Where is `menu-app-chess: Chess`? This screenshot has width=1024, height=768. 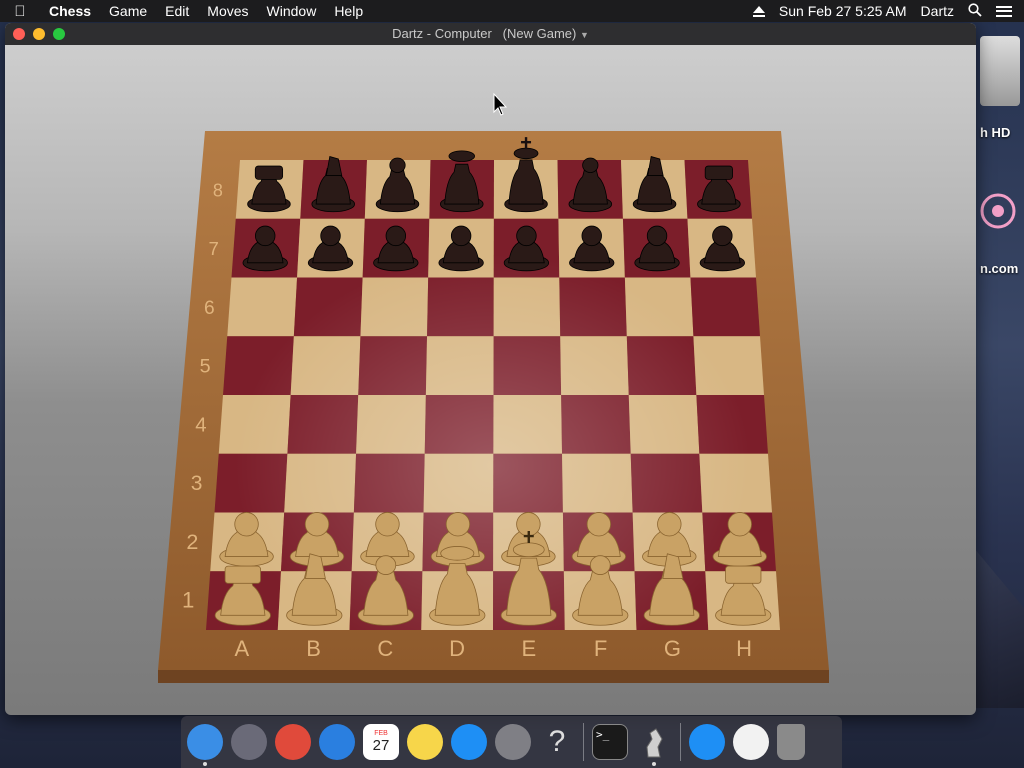
menu-app-chess: Chess is located at coordinates (70, 11).